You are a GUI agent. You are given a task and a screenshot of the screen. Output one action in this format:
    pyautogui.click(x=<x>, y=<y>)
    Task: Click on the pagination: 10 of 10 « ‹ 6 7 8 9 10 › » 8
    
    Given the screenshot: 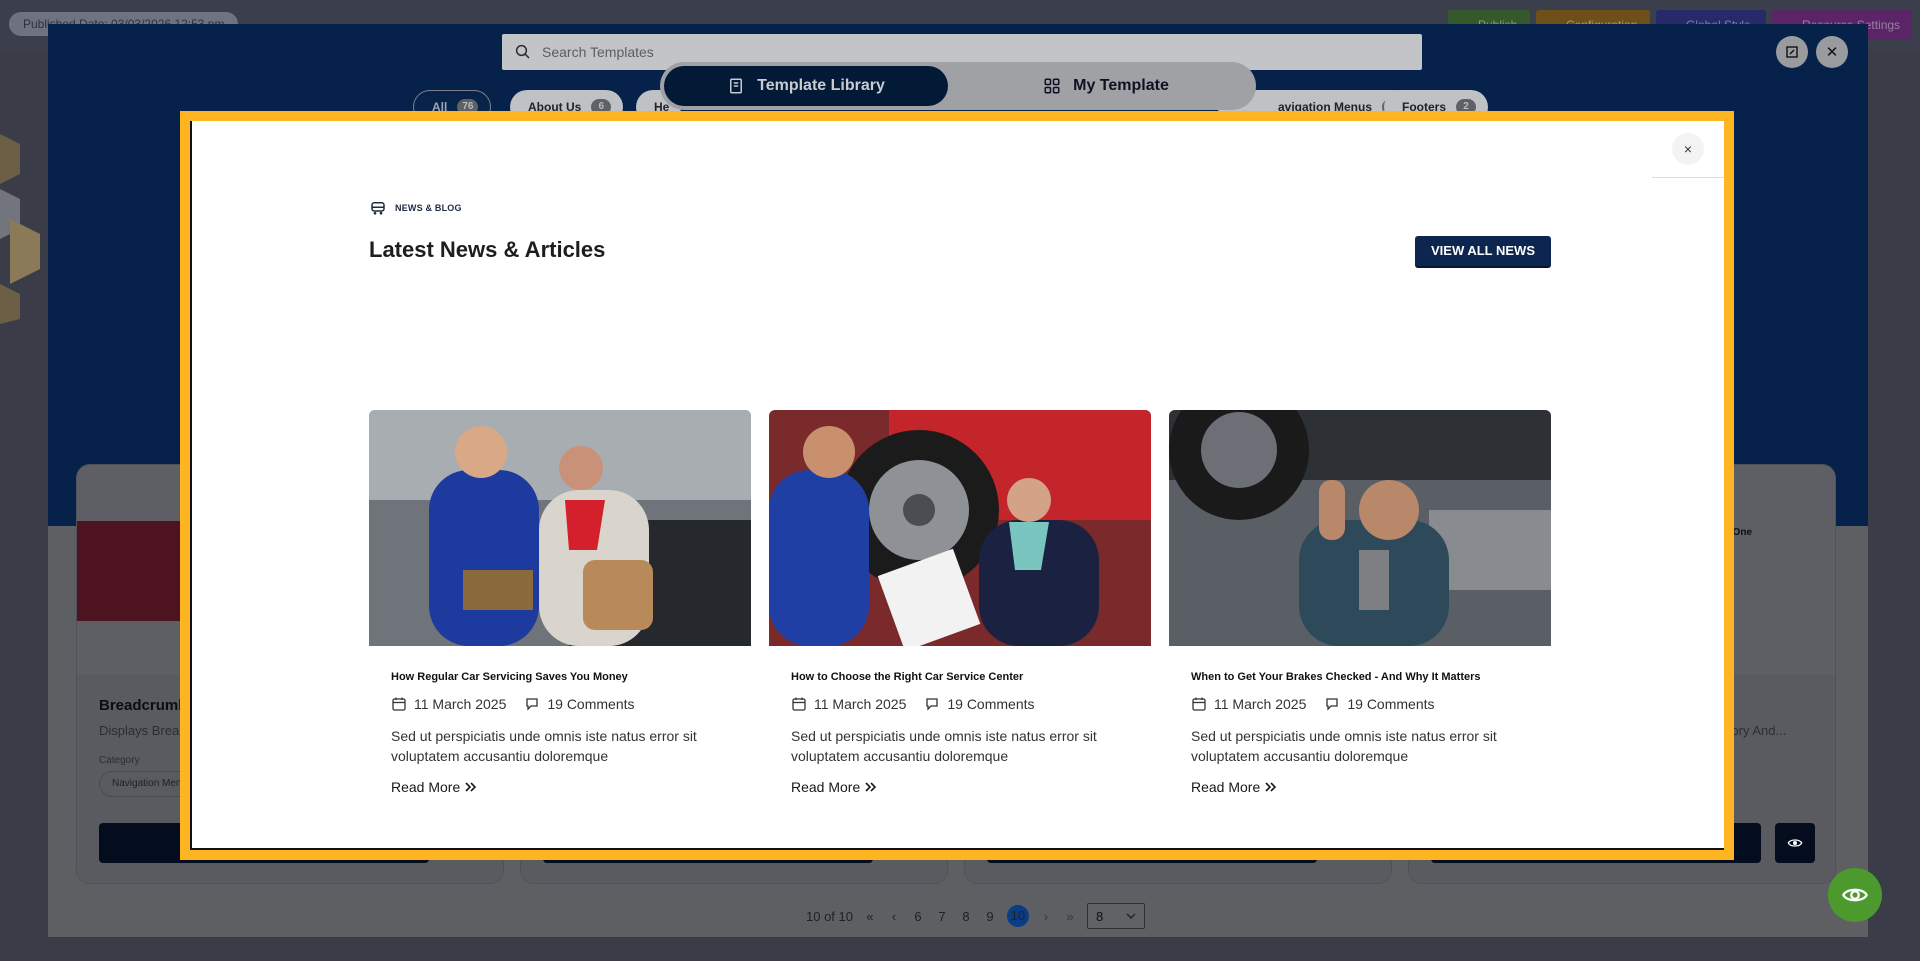 What is the action you would take?
    pyautogui.click(x=975, y=916)
    